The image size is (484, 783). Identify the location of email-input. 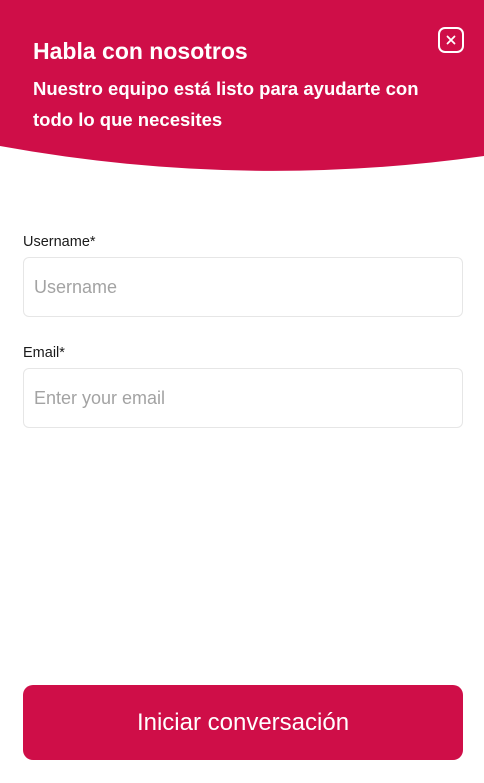
(243, 398).